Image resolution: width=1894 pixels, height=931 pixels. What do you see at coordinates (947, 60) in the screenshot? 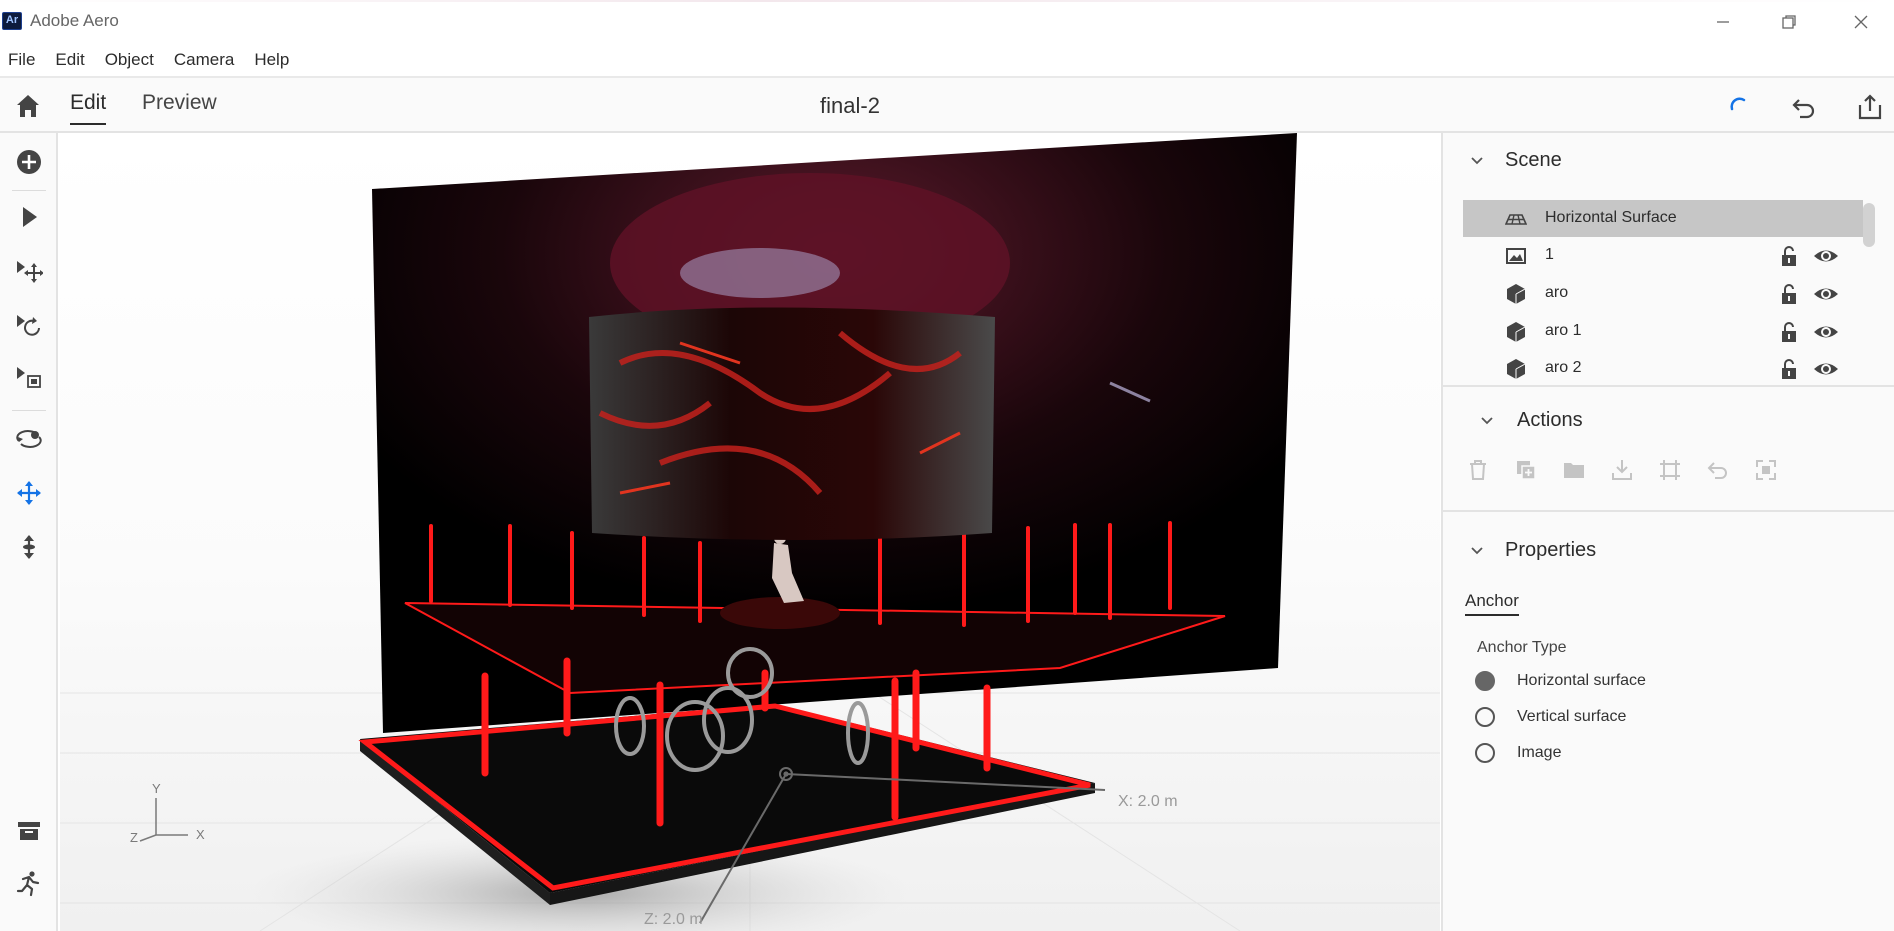
I see `menu-bar: File Edit Object Camera Help` at bounding box center [947, 60].